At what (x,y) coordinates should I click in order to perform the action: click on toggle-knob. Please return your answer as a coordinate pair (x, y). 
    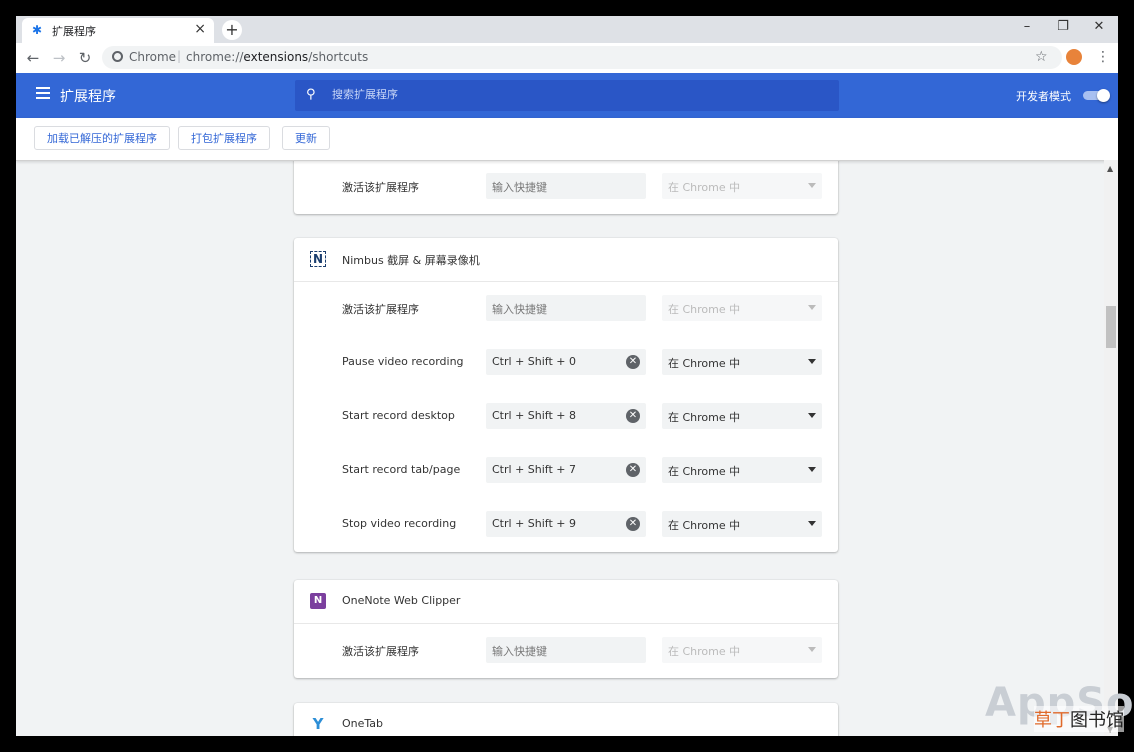
    Looking at the image, I should click on (1103, 95).